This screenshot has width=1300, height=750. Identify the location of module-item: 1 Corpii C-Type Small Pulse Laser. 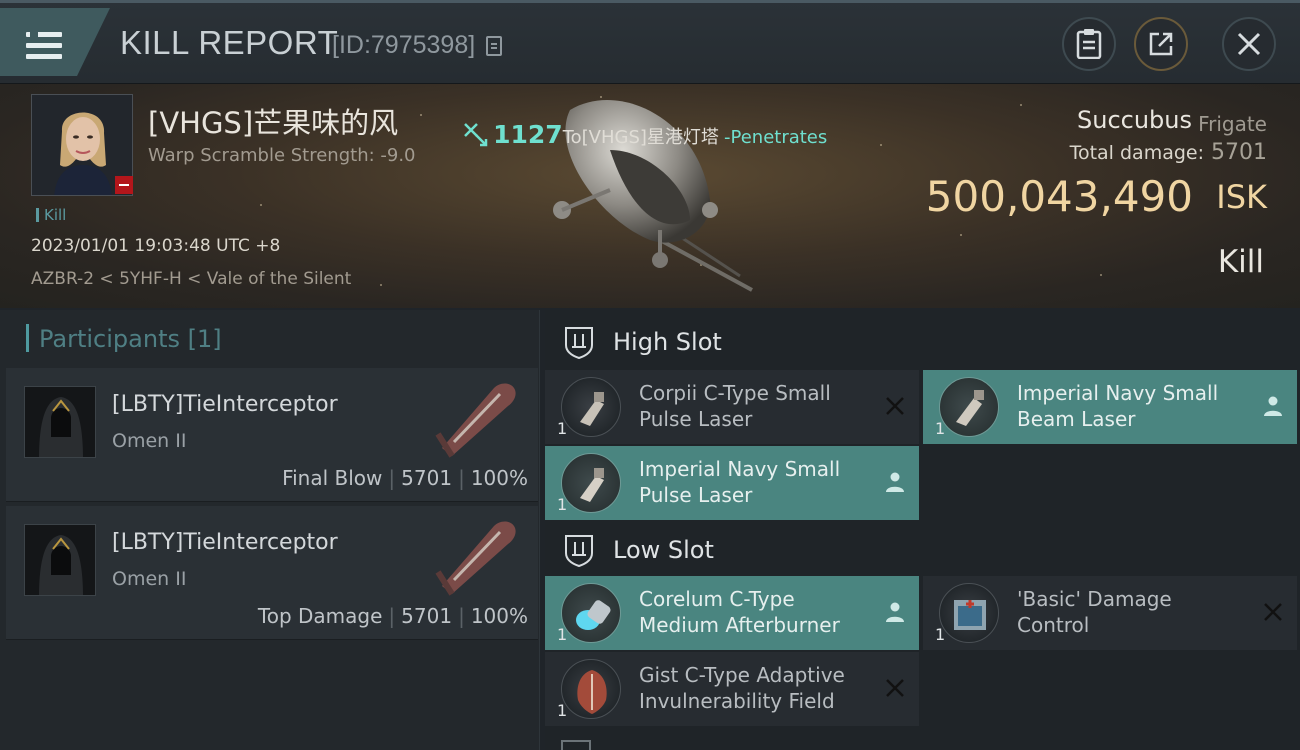
(732, 407).